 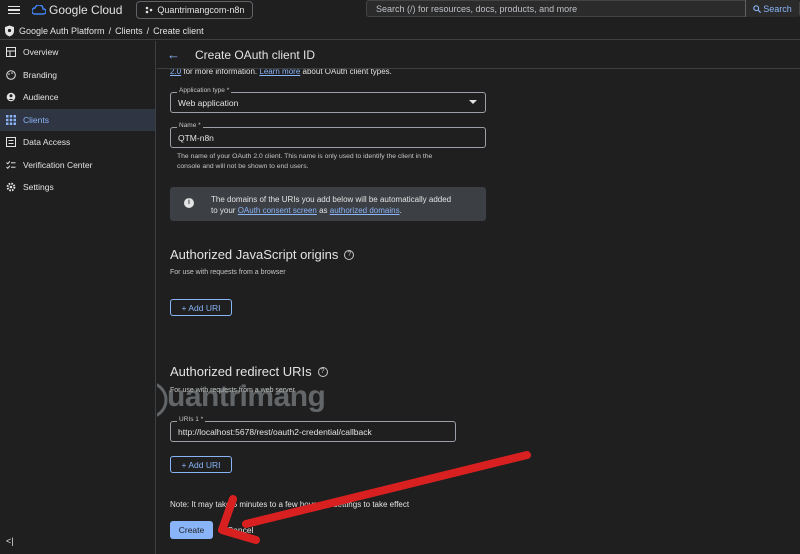 I want to click on menu-icon, so click(x=14, y=10).